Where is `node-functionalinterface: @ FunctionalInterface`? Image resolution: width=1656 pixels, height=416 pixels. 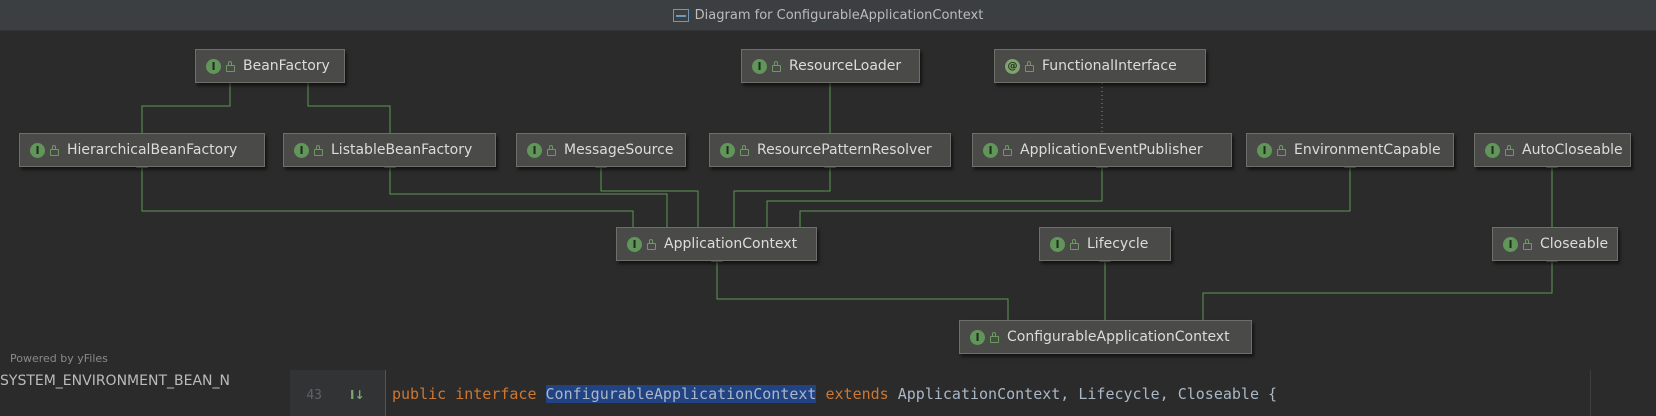 node-functionalinterface: @ FunctionalInterface is located at coordinates (1100, 66).